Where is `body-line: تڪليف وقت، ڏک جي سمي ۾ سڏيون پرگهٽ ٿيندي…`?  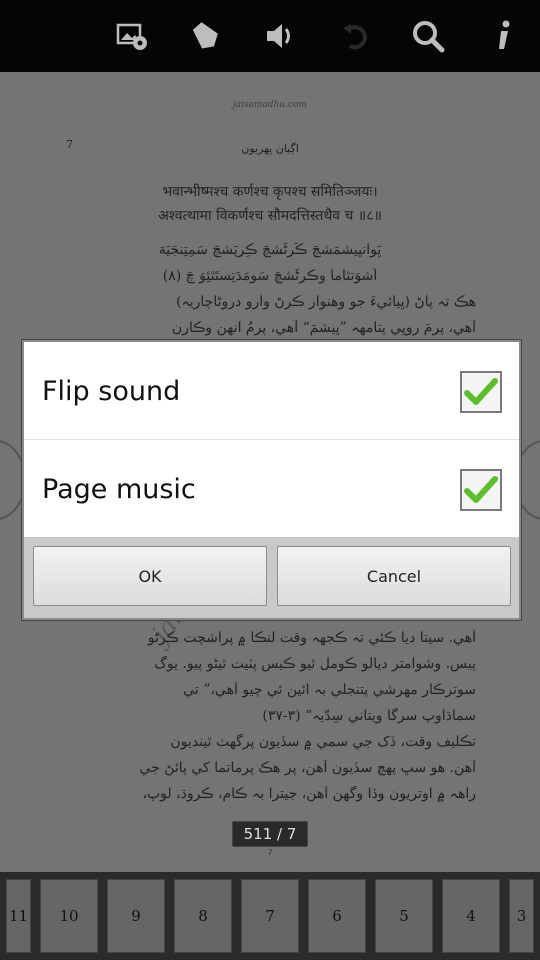
body-line: تڪليف وقت، ڏک جي سمي ۾ سڏيون پرگهٽ ٿيندي… is located at coordinates (323, 742).